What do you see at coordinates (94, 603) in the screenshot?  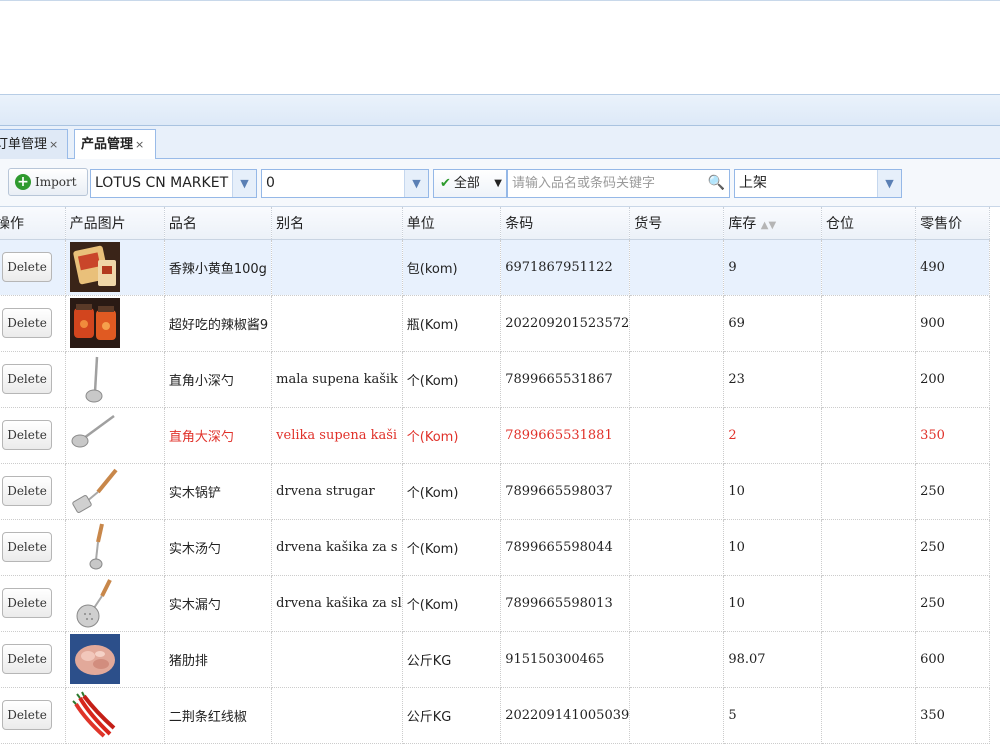 I see `wooden-skimmer-image` at bounding box center [94, 603].